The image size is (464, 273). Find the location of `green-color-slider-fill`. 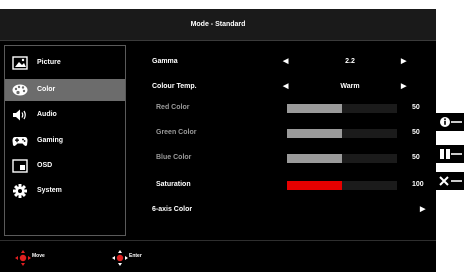

green-color-slider-fill is located at coordinates (314, 133).